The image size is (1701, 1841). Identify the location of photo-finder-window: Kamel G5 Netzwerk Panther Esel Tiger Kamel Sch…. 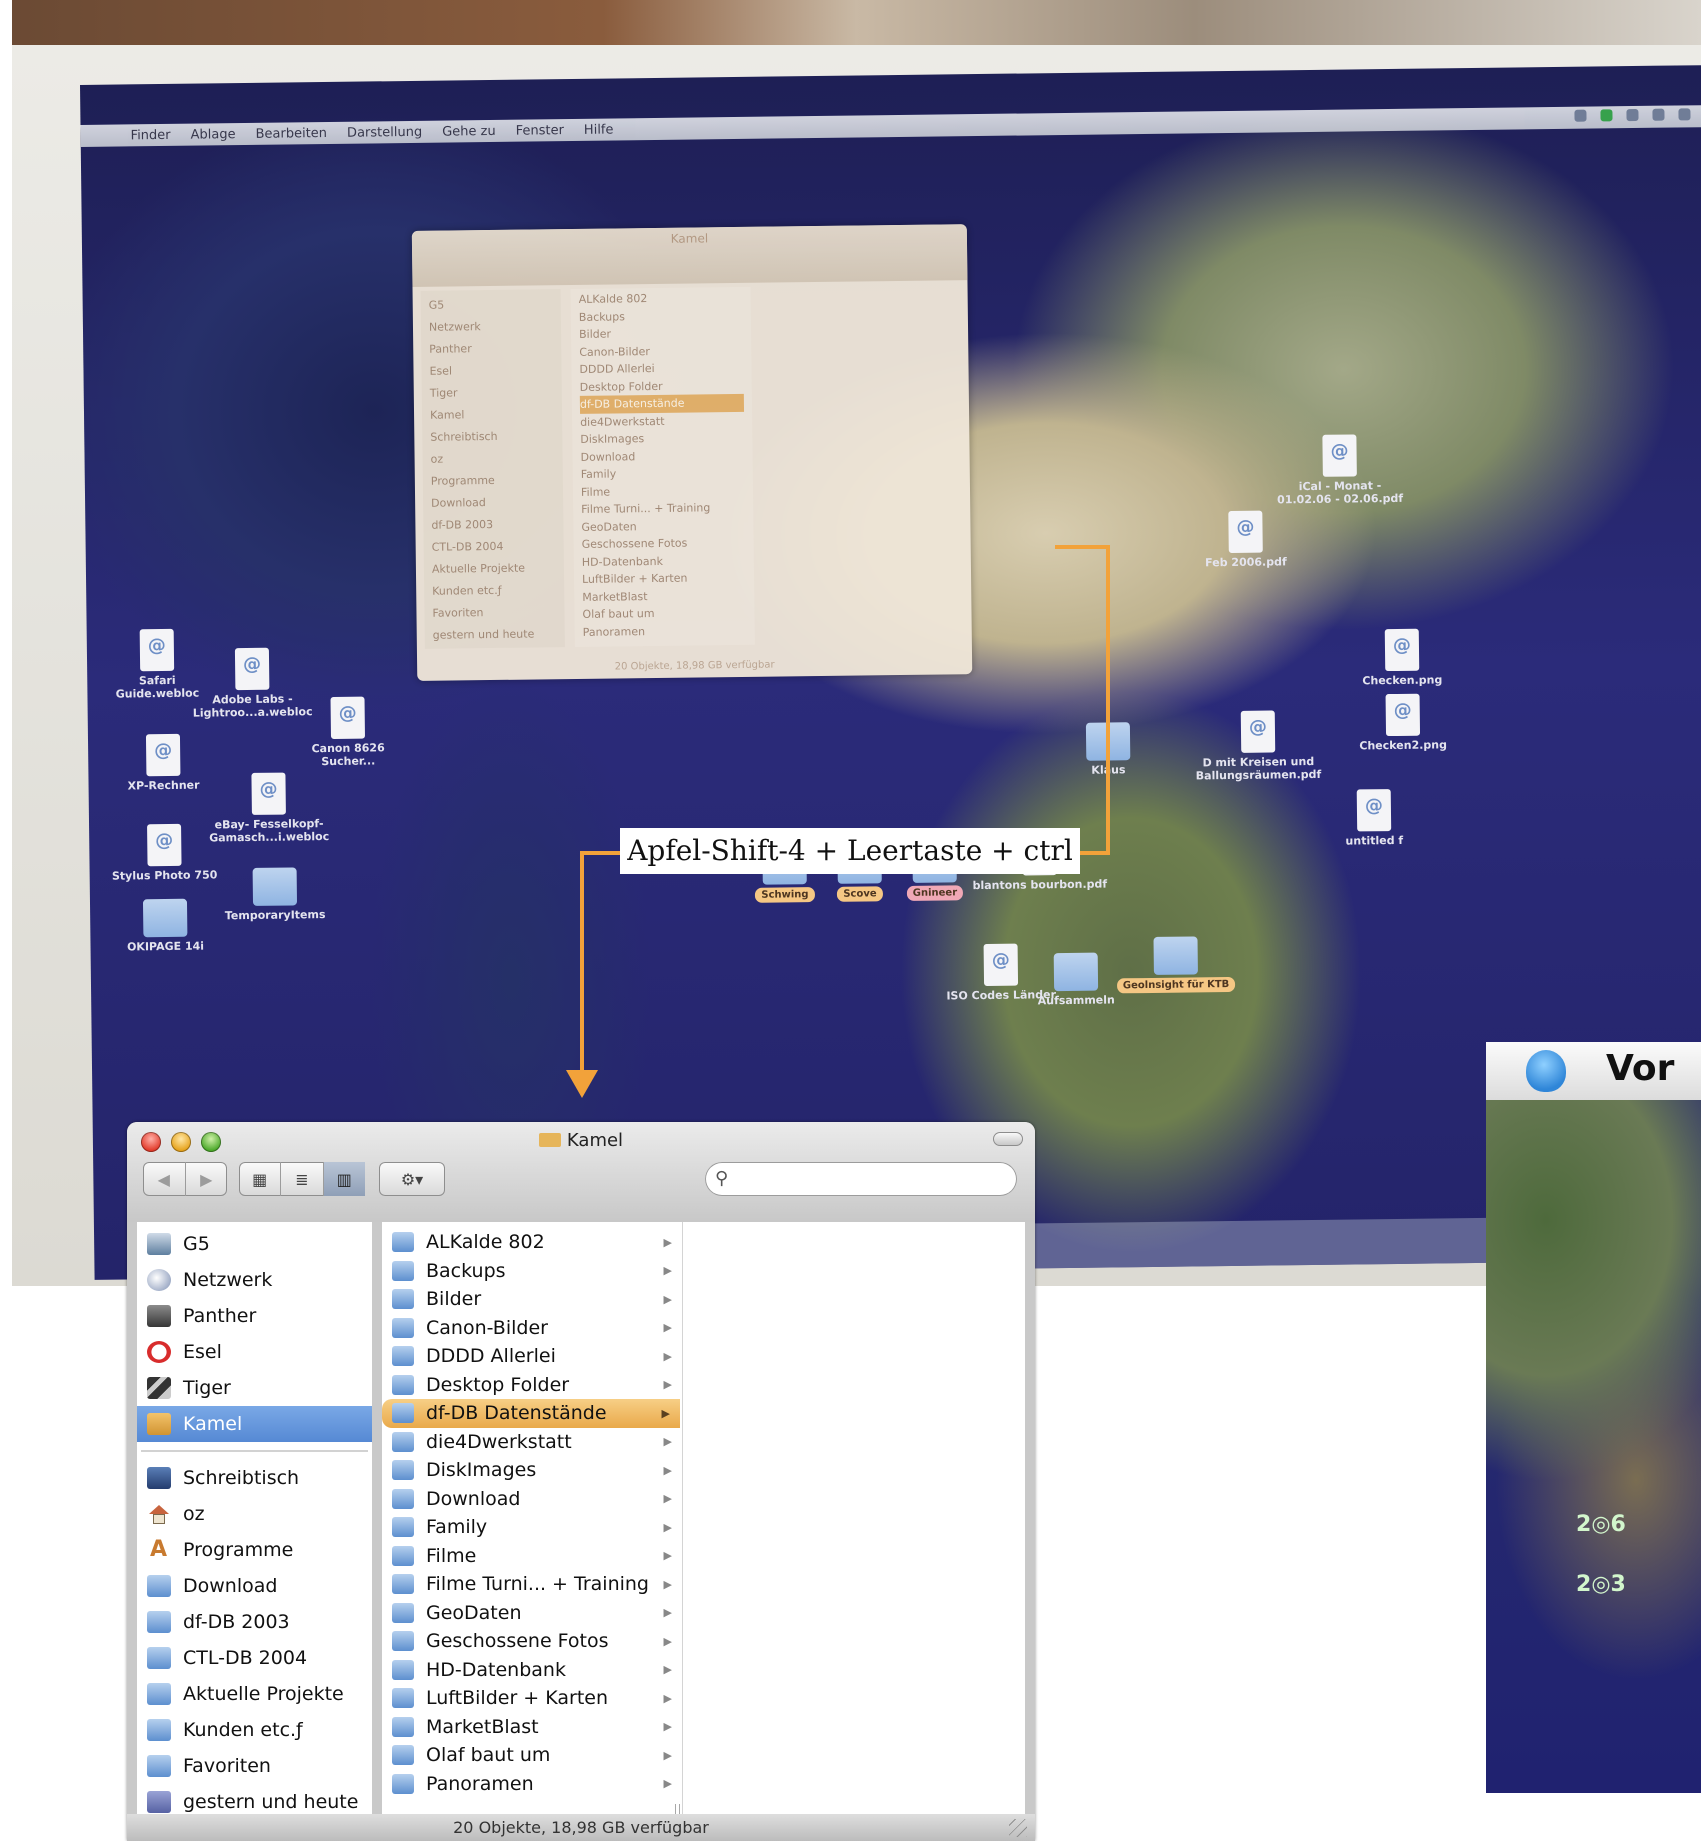
(692, 452).